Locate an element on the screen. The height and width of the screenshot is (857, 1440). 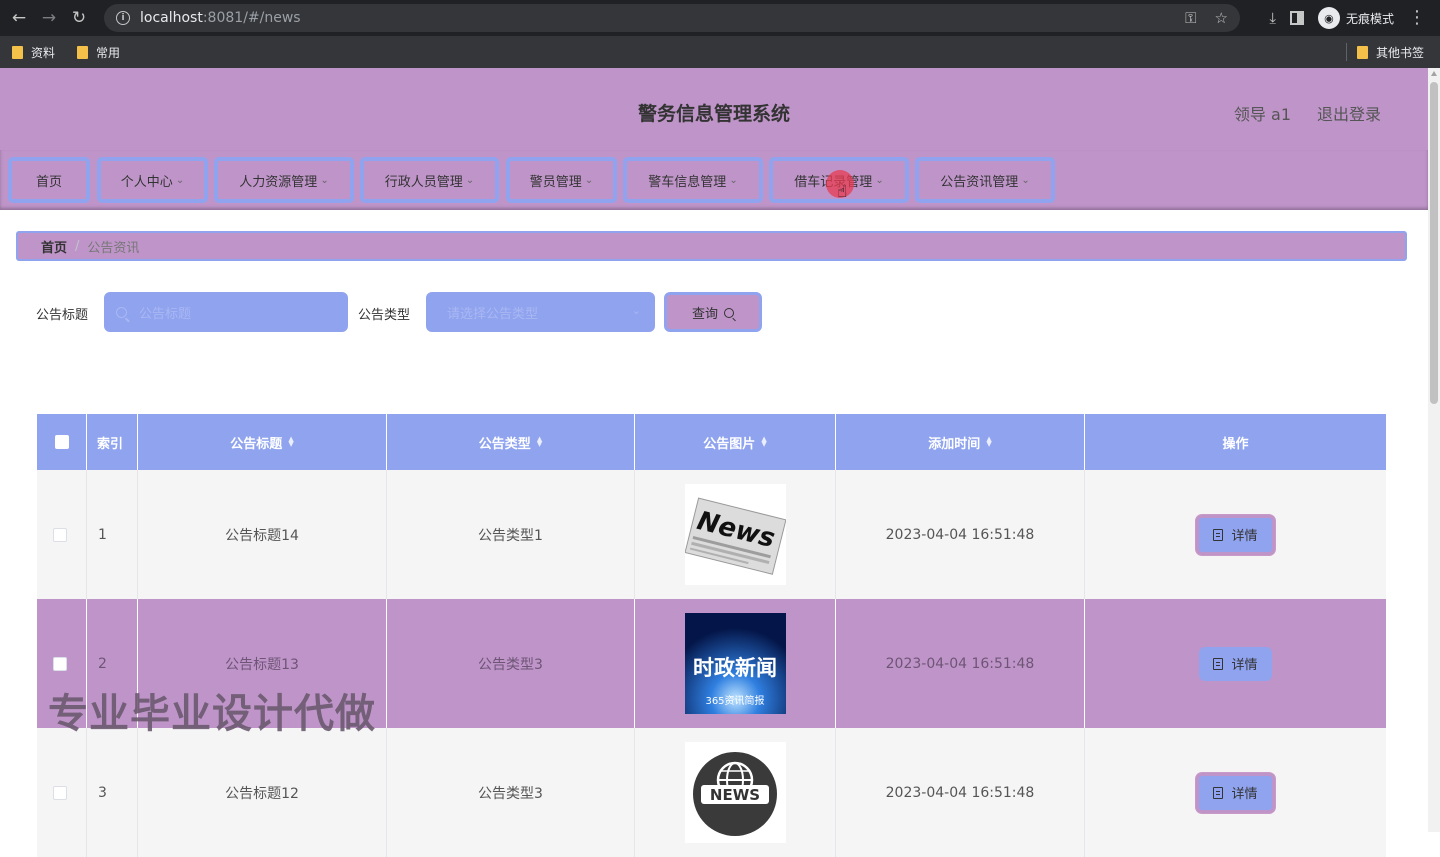
incognito-icon: ◉ is located at coordinates (1328, 18).